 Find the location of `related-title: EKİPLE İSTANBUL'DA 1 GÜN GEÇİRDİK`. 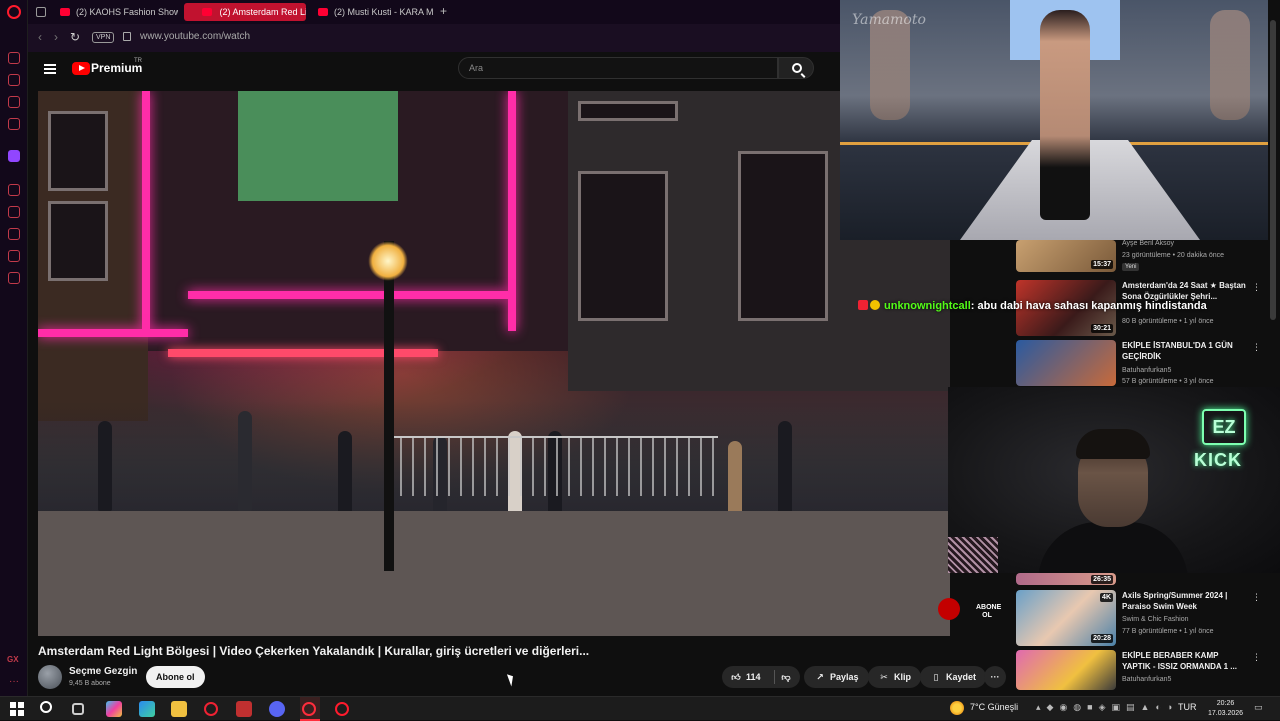

related-title: EKİPLE İSTANBUL'DA 1 GÜN GEÇİRDİK is located at coordinates (1185, 351).